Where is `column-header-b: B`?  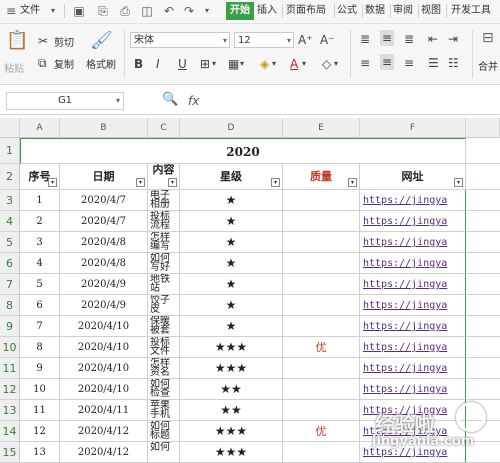 column-header-b: B is located at coordinates (104, 128).